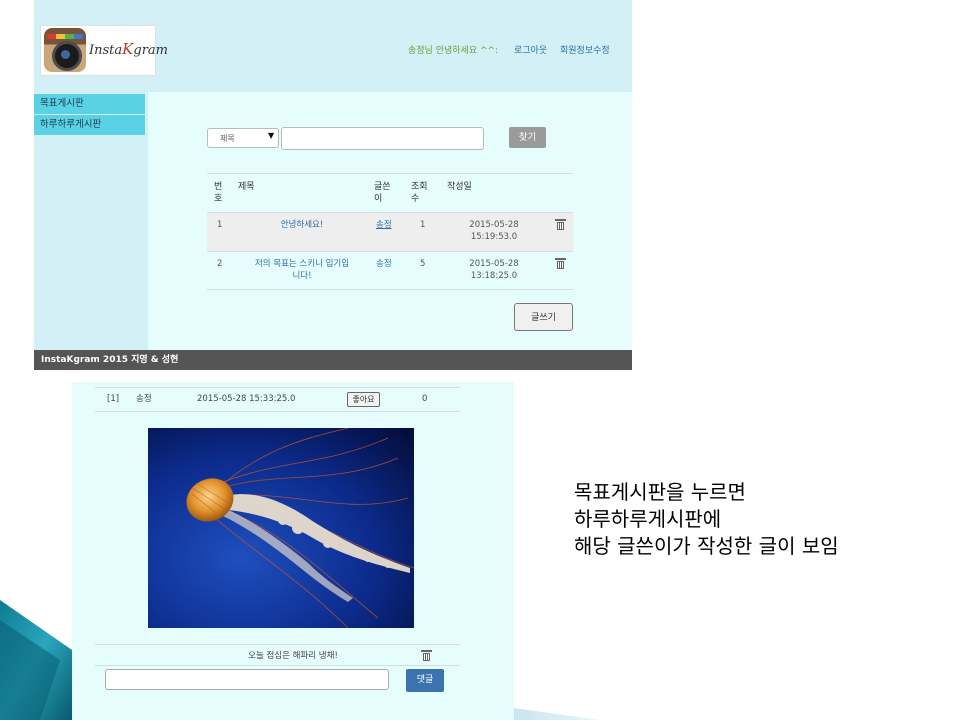  Describe the element at coordinates (247, 679) in the screenshot. I see `comment-input` at that location.